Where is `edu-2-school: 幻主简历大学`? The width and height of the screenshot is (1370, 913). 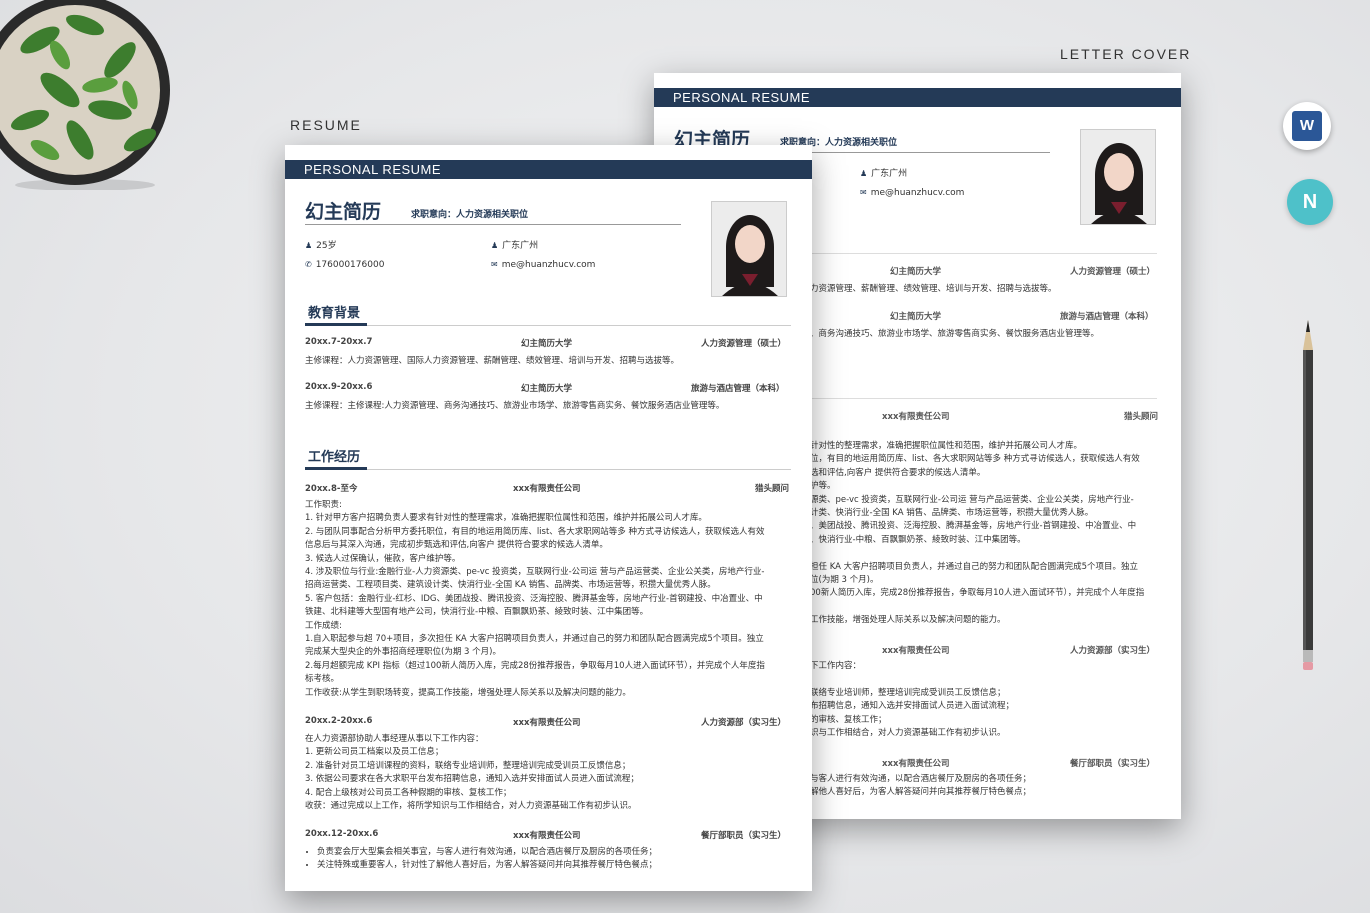
edu-2-school: 幻主简历大学 is located at coordinates (547, 389).